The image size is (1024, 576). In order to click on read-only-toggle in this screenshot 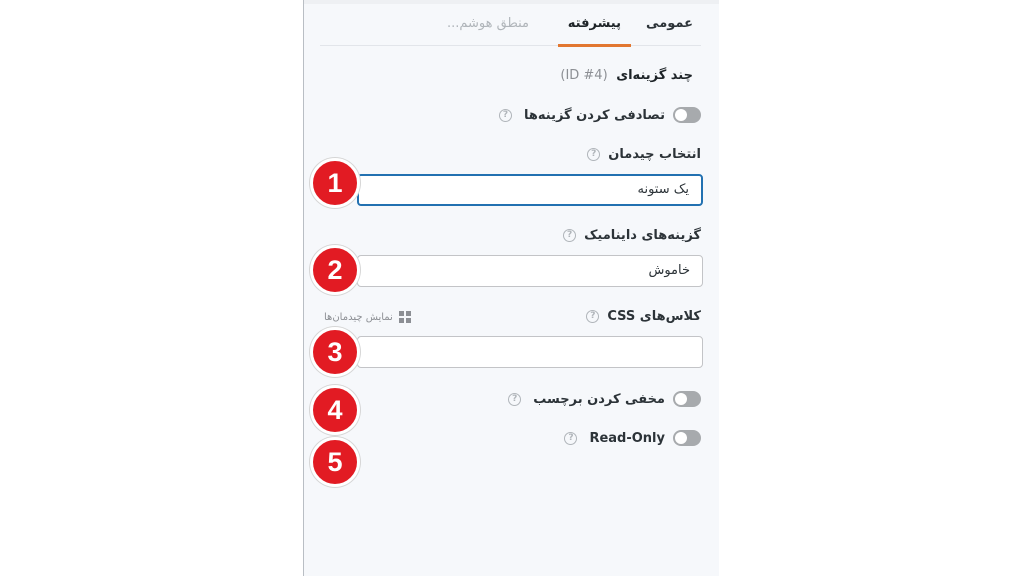, I will do `click(687, 438)`.